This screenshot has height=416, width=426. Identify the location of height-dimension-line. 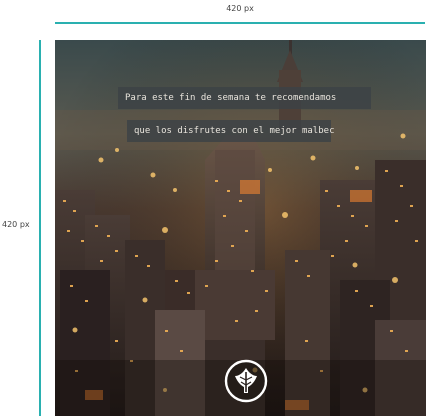
(40, 228).